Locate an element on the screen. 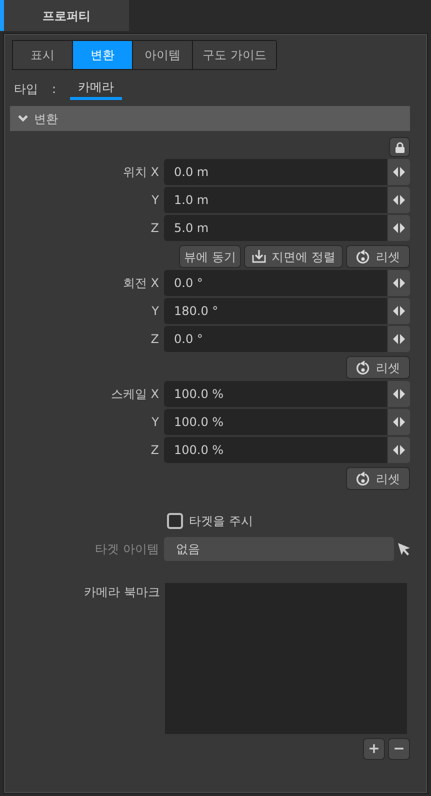 This screenshot has width=431, height=796. checkbox is located at coordinates (175, 521).